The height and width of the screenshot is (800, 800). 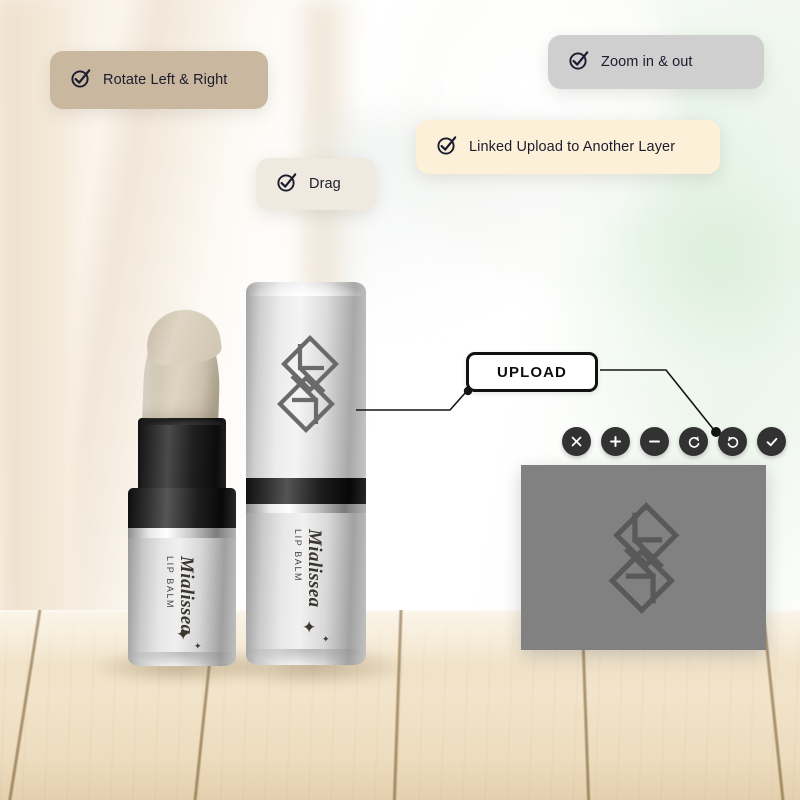 I want to click on feature-chip-linked-upload: Linked Upload to Another Layer, so click(x=568, y=147).